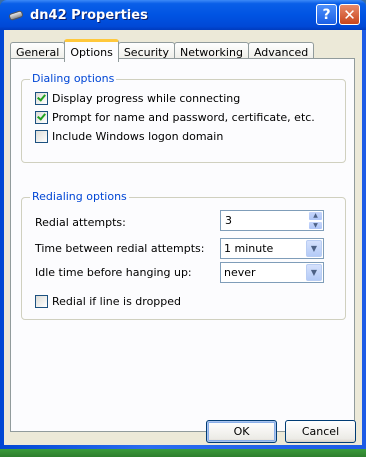  Describe the element at coordinates (240, 272) in the screenshot. I see `idle-time-value: never` at that location.